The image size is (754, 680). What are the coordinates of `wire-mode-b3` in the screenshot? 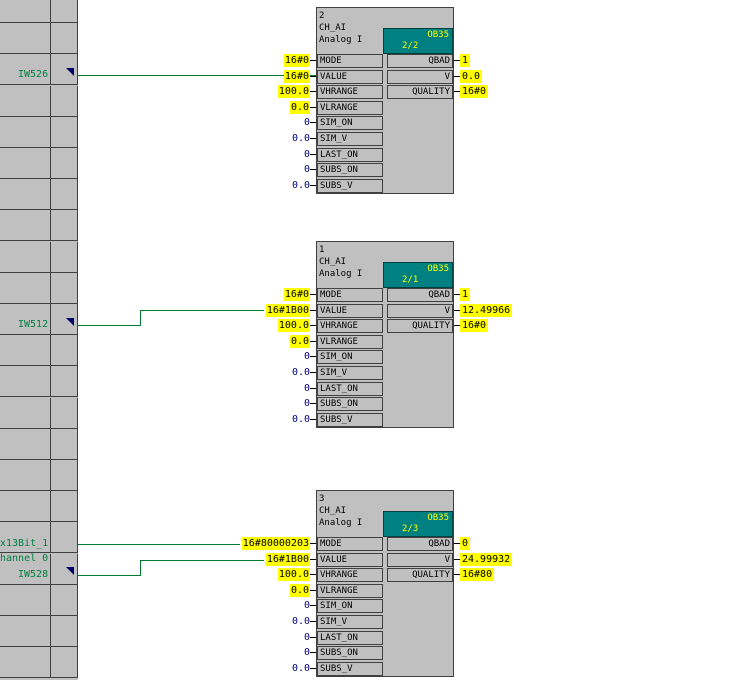 It's located at (159, 544).